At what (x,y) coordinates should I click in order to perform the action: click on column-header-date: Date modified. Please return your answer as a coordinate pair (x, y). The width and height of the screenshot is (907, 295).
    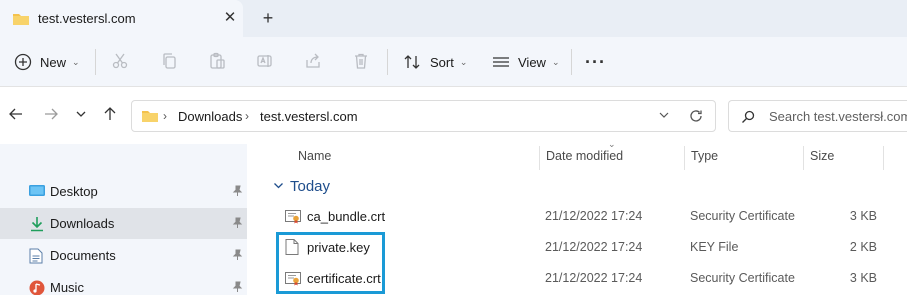
    Looking at the image, I should click on (584, 156).